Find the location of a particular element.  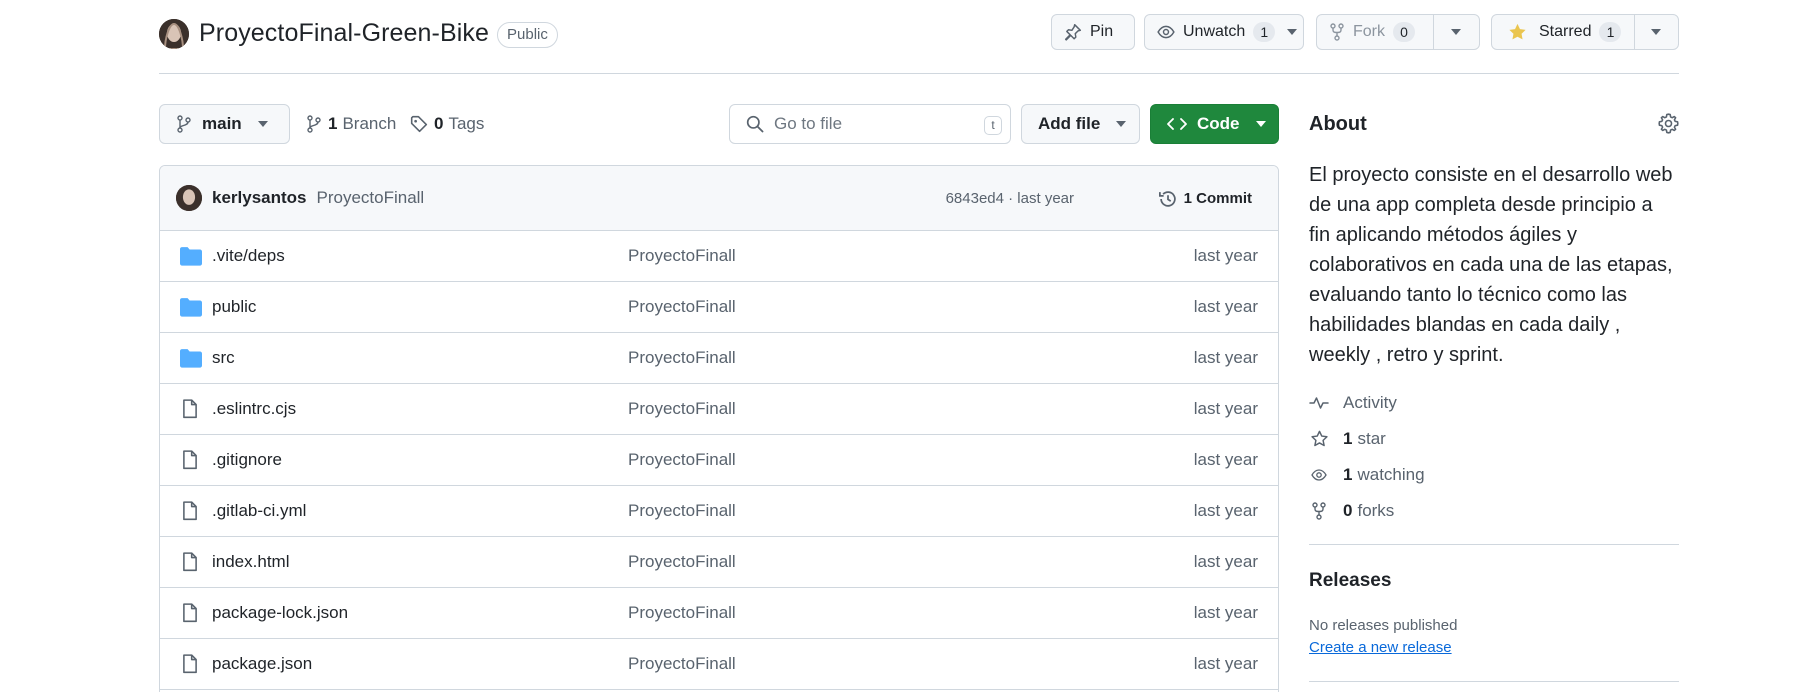

file-row: .gitlab-ci.yml ProyectoFinall last year is located at coordinates (719, 511).